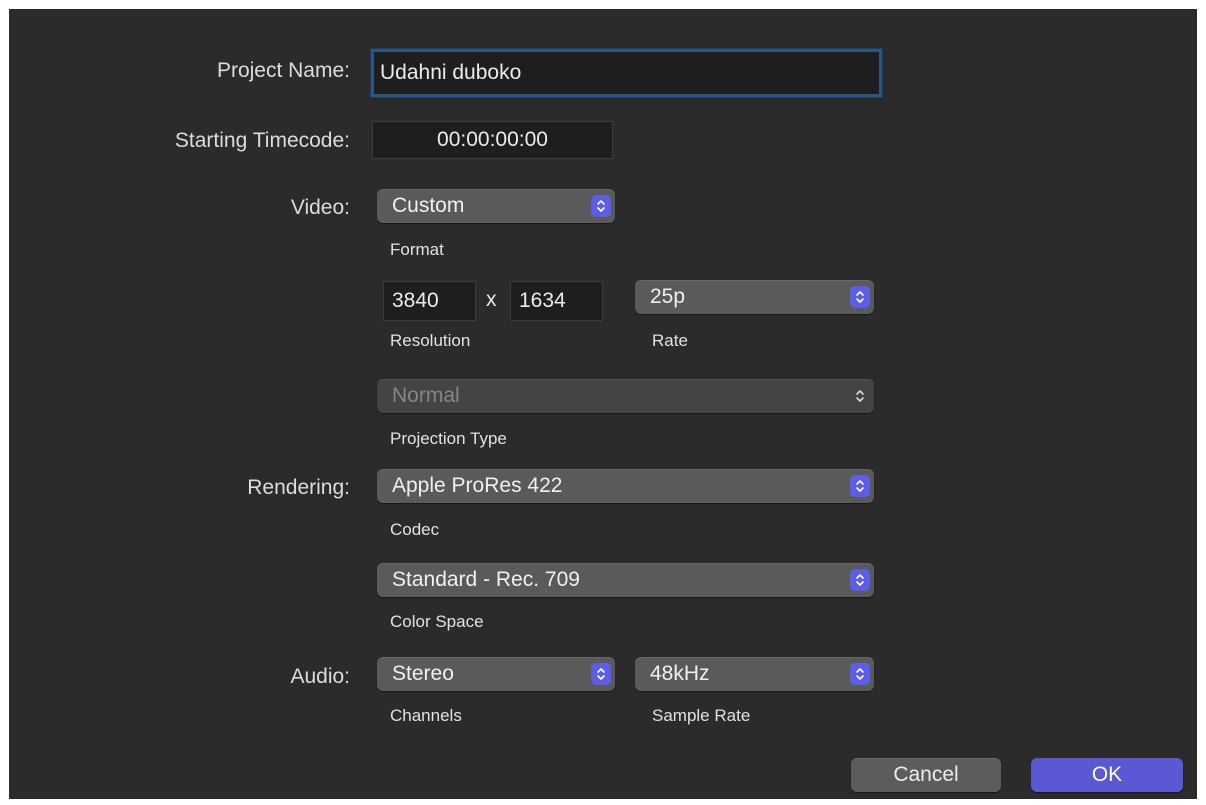  I want to click on channels-value: Stereo, so click(423, 673).